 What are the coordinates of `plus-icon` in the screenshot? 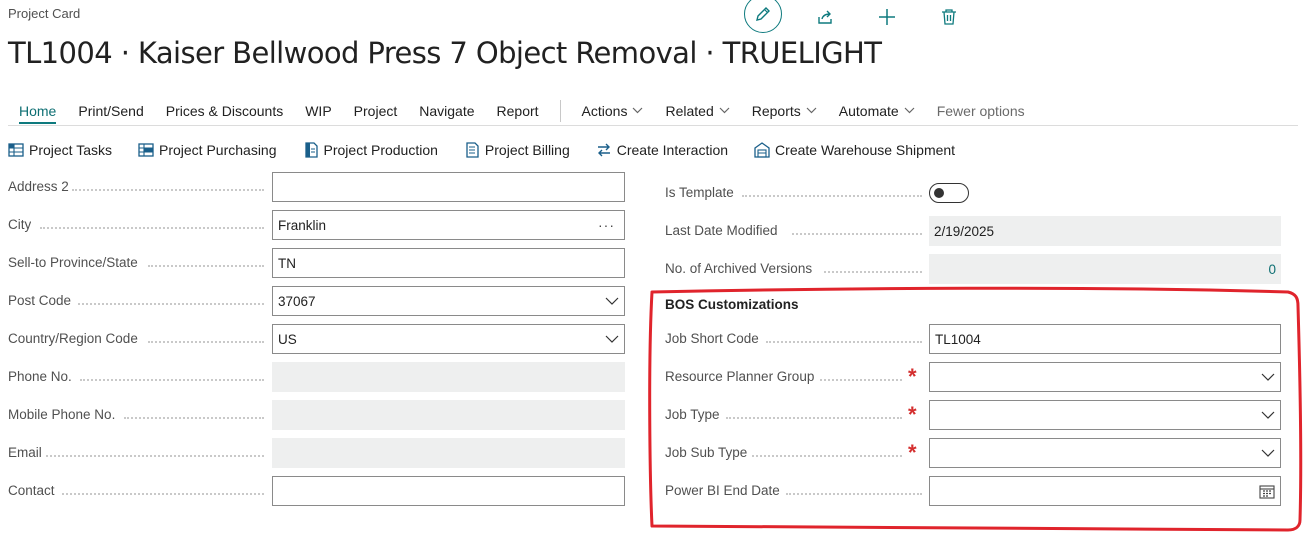 It's located at (887, 17).